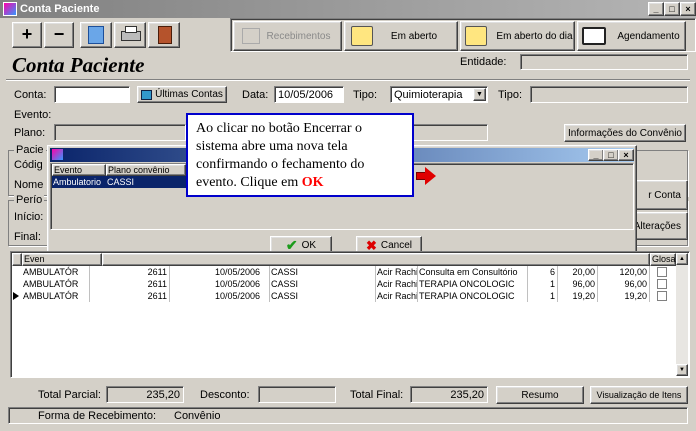  What do you see at coordinates (27, 237) in the screenshot?
I see `final-label: Final:` at bounding box center [27, 237].